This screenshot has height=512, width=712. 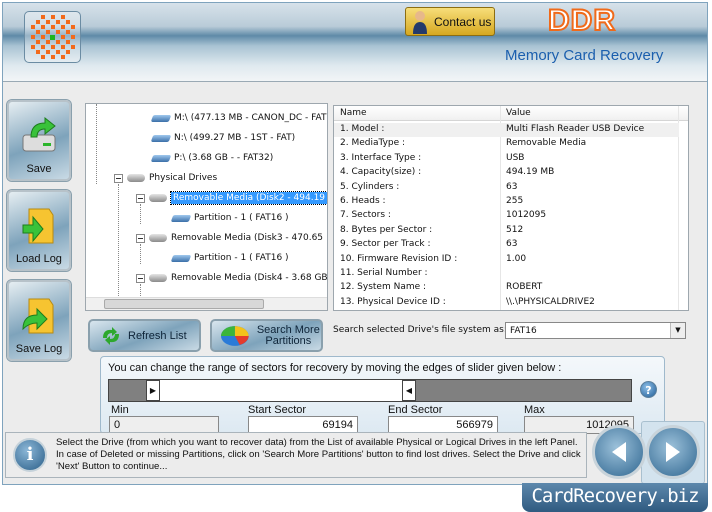 I want to click on table-row: 5. Cylinders : 63, so click(x=506, y=188).